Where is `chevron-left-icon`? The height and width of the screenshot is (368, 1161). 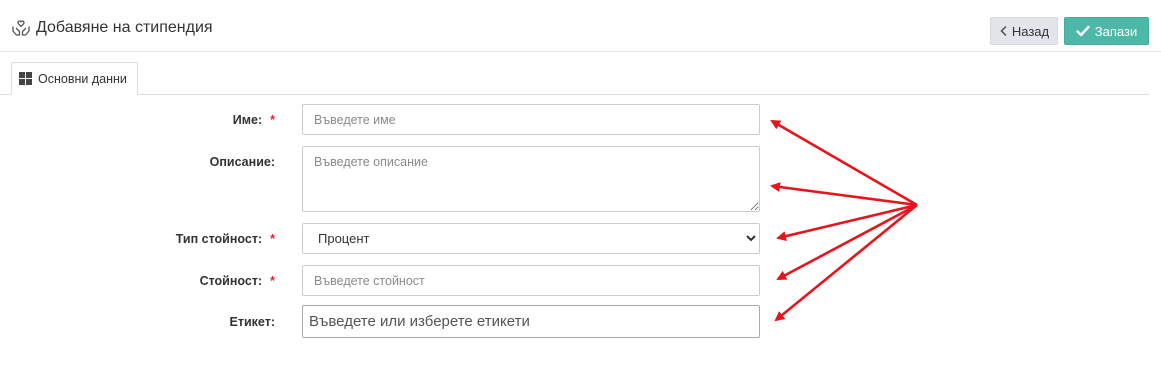
chevron-left-icon is located at coordinates (1004, 31).